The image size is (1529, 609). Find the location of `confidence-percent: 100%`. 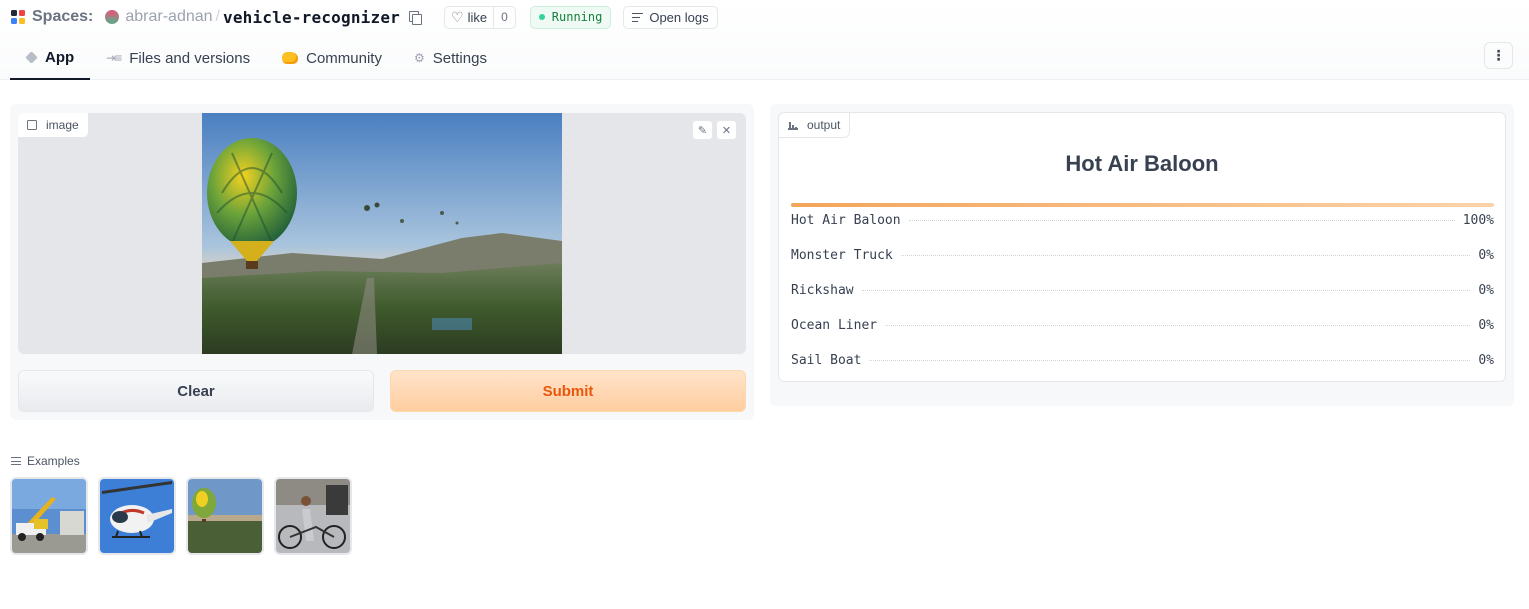

confidence-percent: 100% is located at coordinates (1478, 220).